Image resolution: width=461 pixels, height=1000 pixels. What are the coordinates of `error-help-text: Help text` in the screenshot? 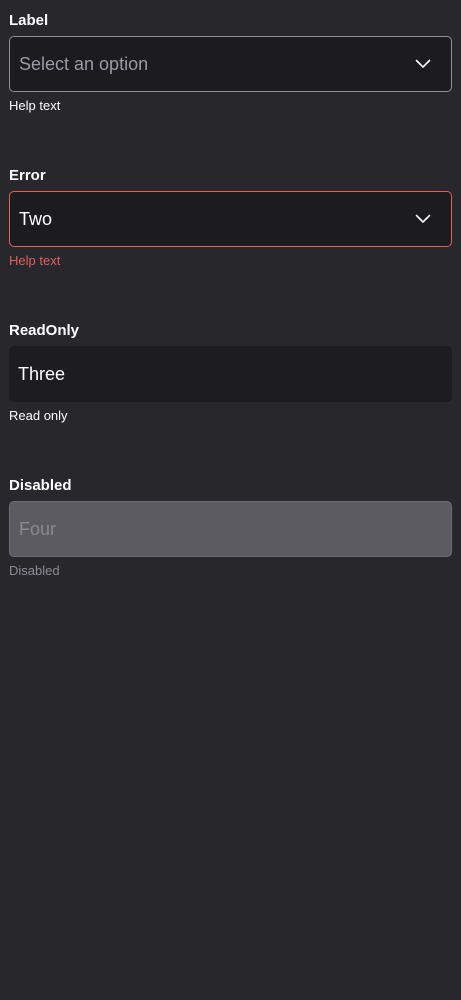 It's located at (35, 260).